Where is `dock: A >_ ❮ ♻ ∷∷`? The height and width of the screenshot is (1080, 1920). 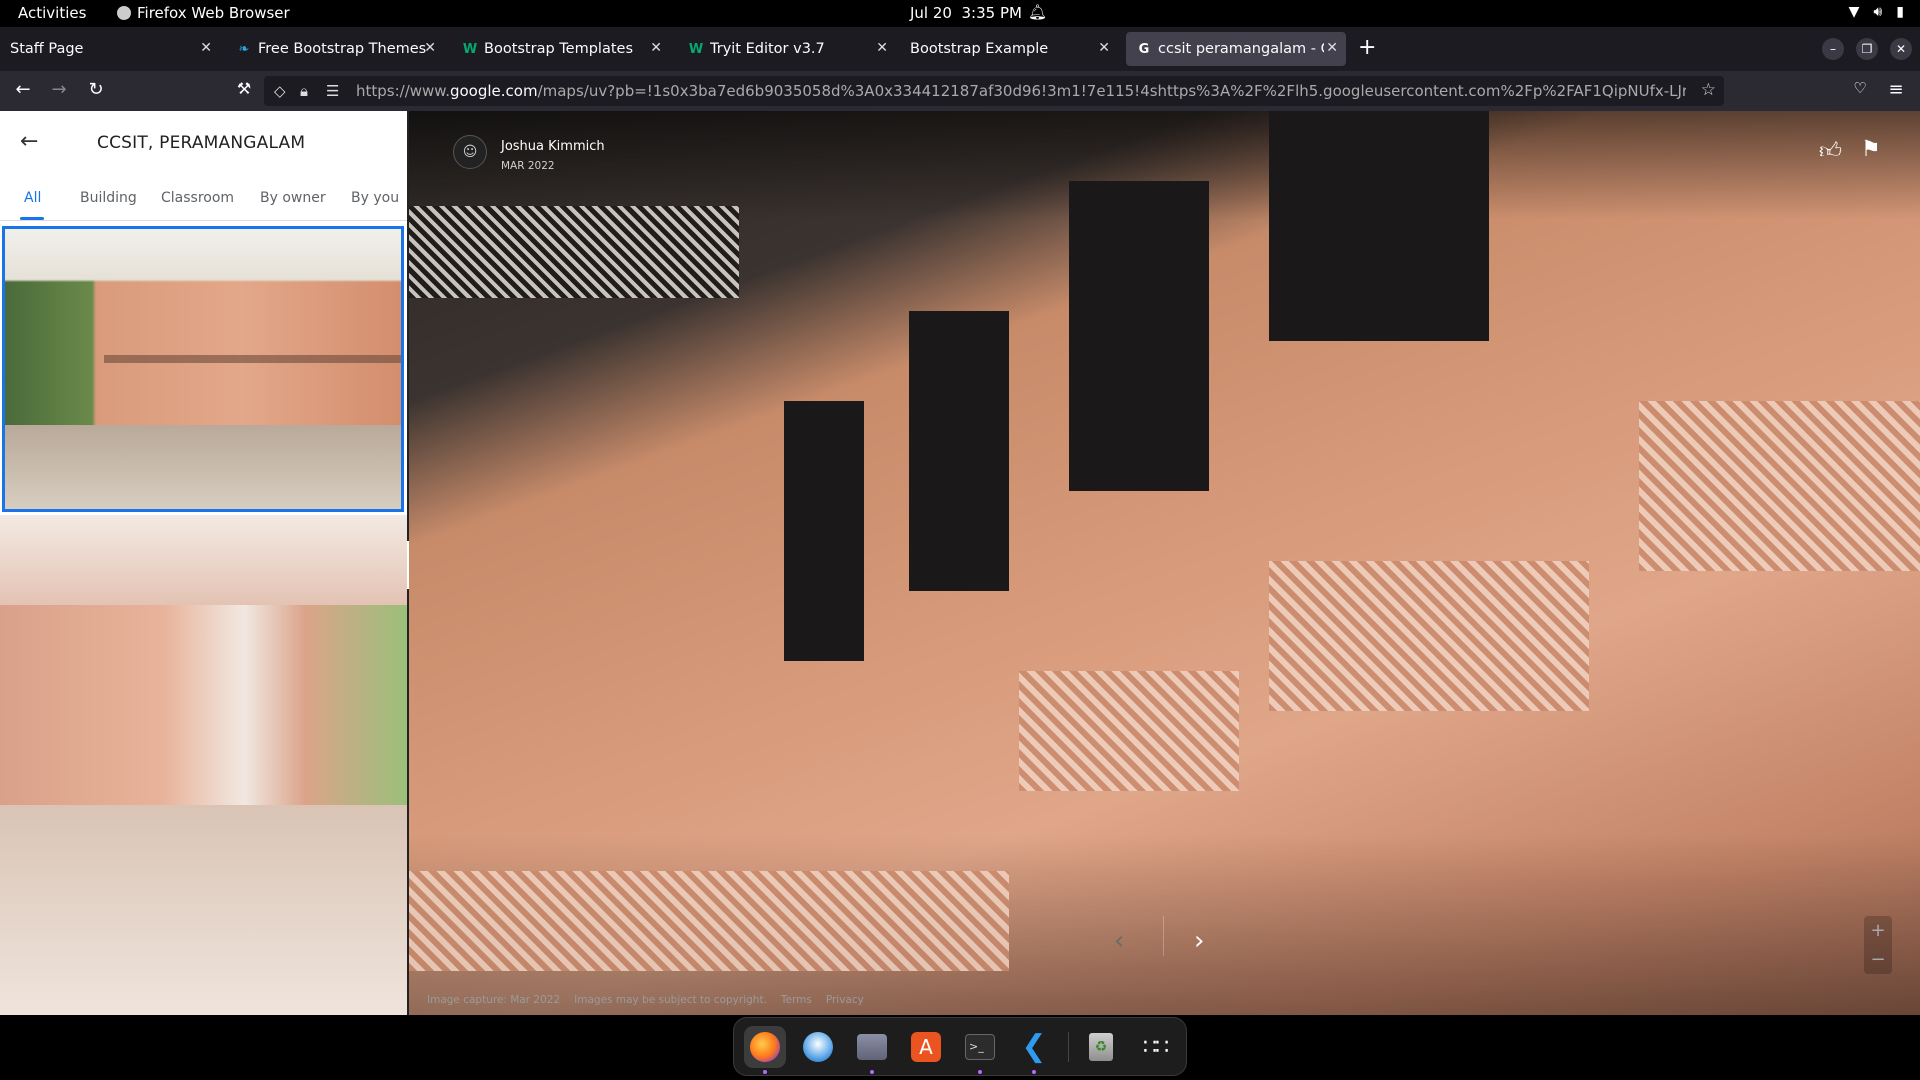 dock: A >_ ❮ ♻ ∷∷ is located at coordinates (960, 1046).